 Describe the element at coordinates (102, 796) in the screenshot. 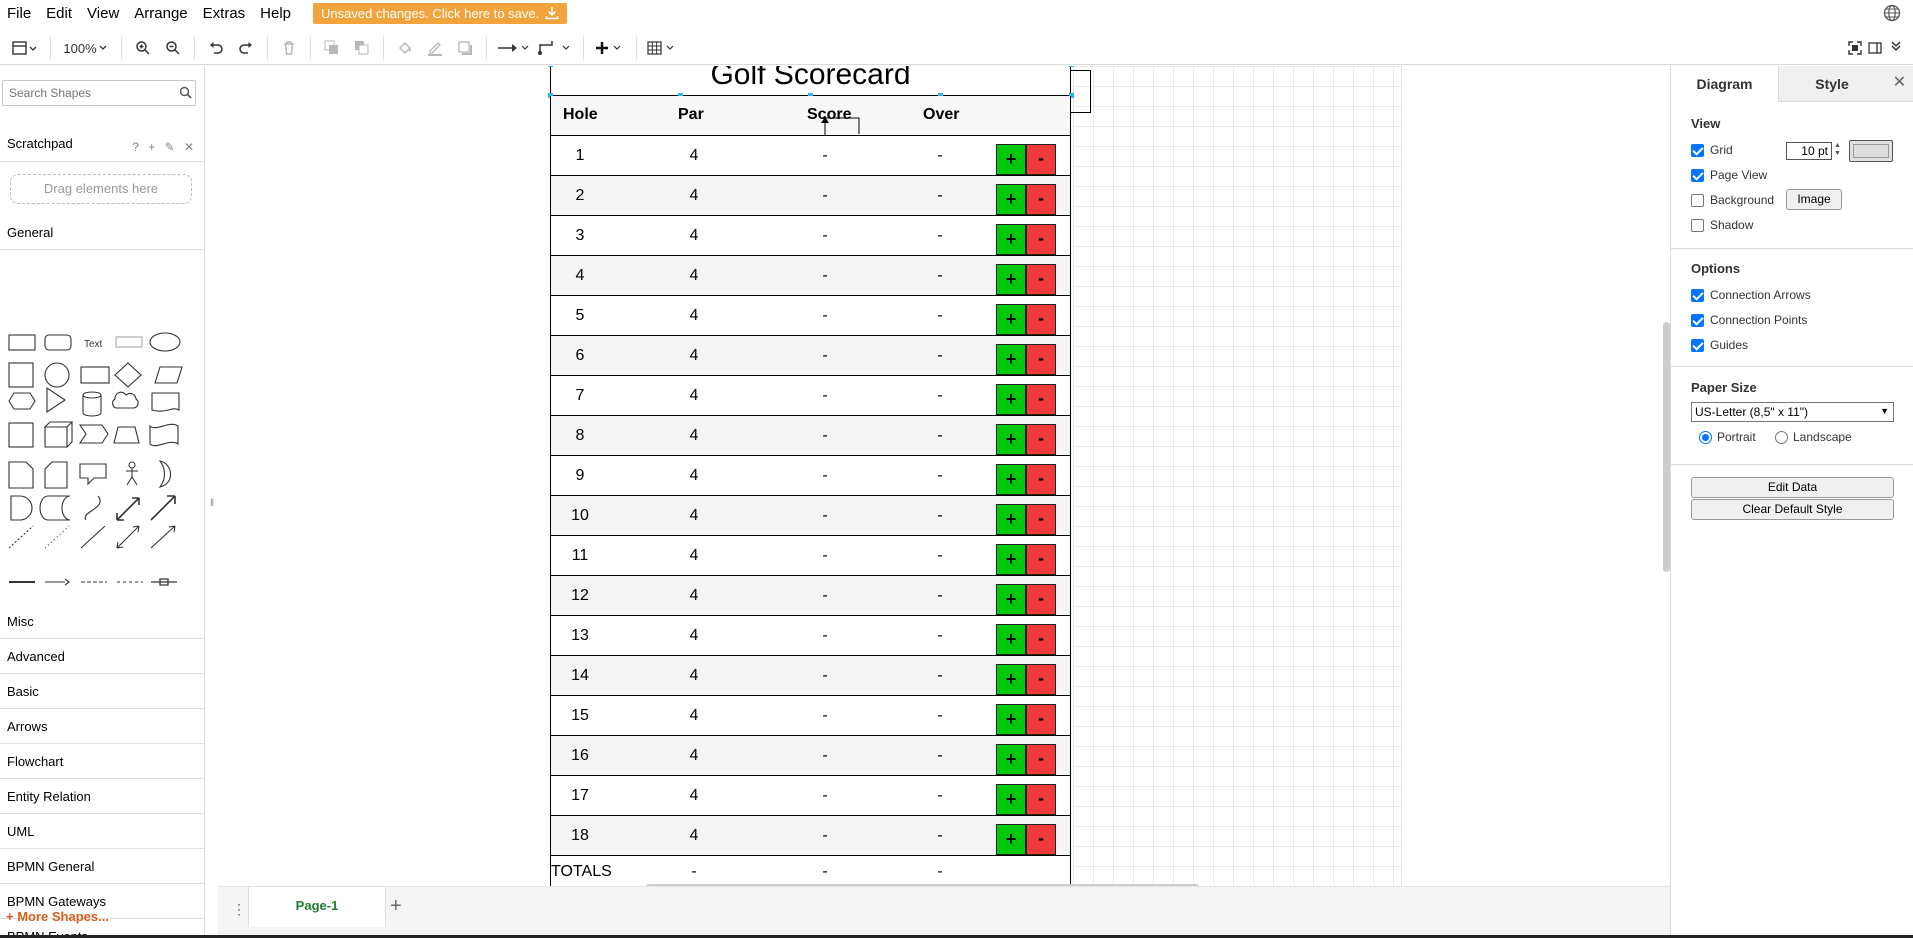

I see `section-entity-relation: Entity Relation` at that location.